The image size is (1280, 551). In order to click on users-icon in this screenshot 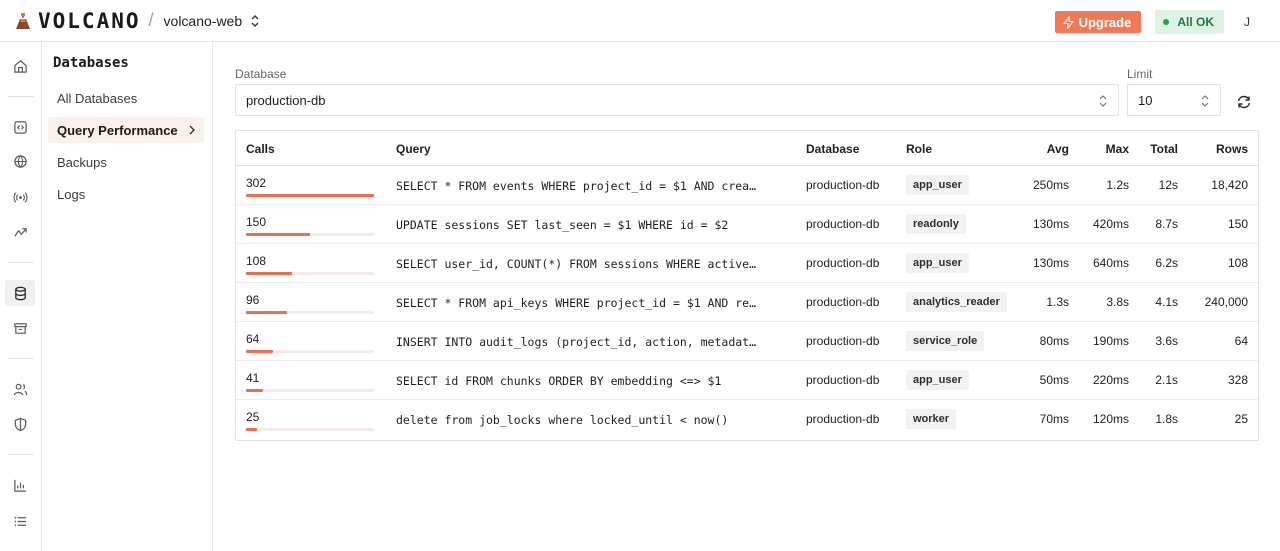, I will do `click(20, 389)`.